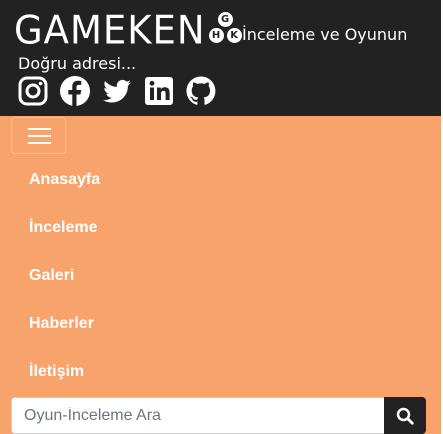 The image size is (443, 434). I want to click on nav-item-haberler: Haberler, so click(61, 324).